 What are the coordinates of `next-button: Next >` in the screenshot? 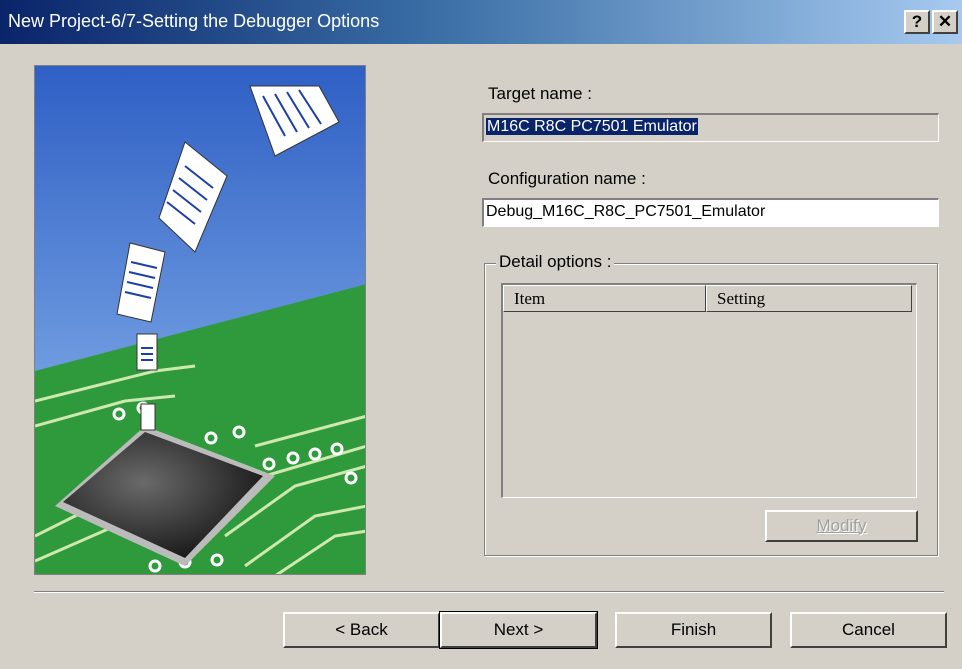 It's located at (518, 630).